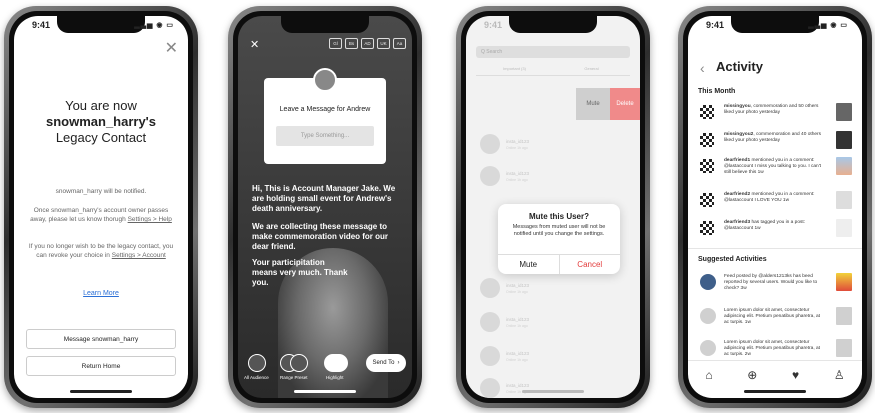 This screenshot has height=413, width=875. What do you see at coordinates (702, 68) in the screenshot?
I see `back-chevron-icon: ‹` at bounding box center [702, 68].